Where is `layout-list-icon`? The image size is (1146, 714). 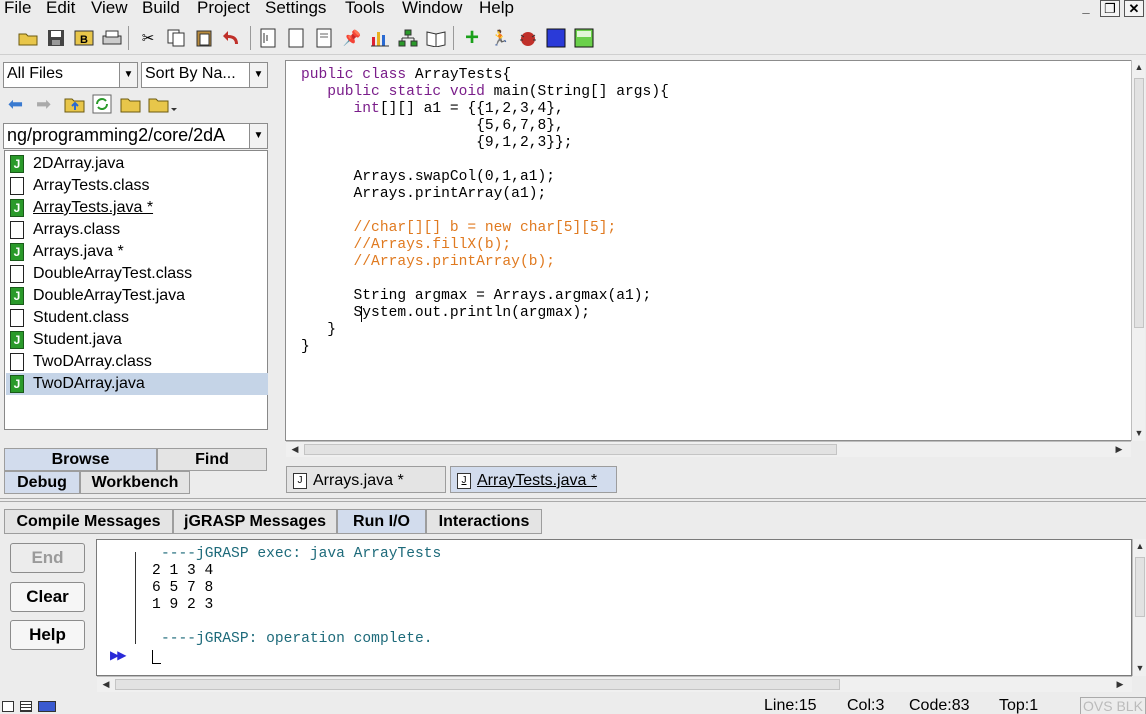 layout-list-icon is located at coordinates (26, 706).